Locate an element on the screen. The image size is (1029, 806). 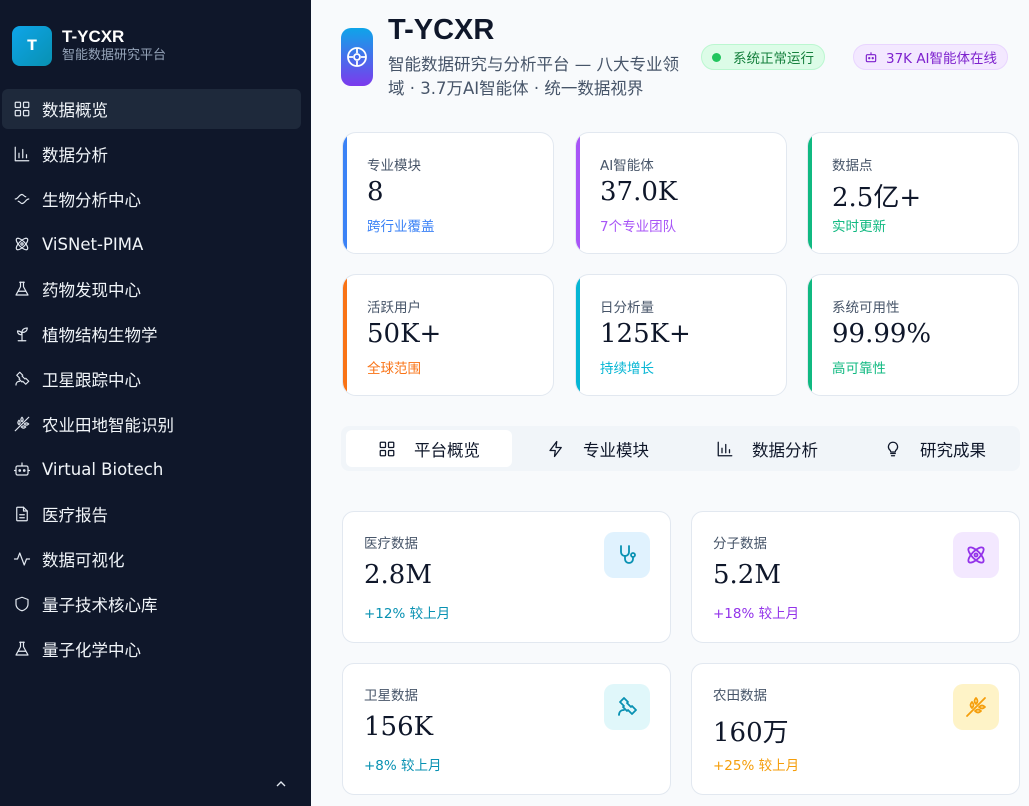
stat-label: 系统可用性 is located at coordinates (866, 308).